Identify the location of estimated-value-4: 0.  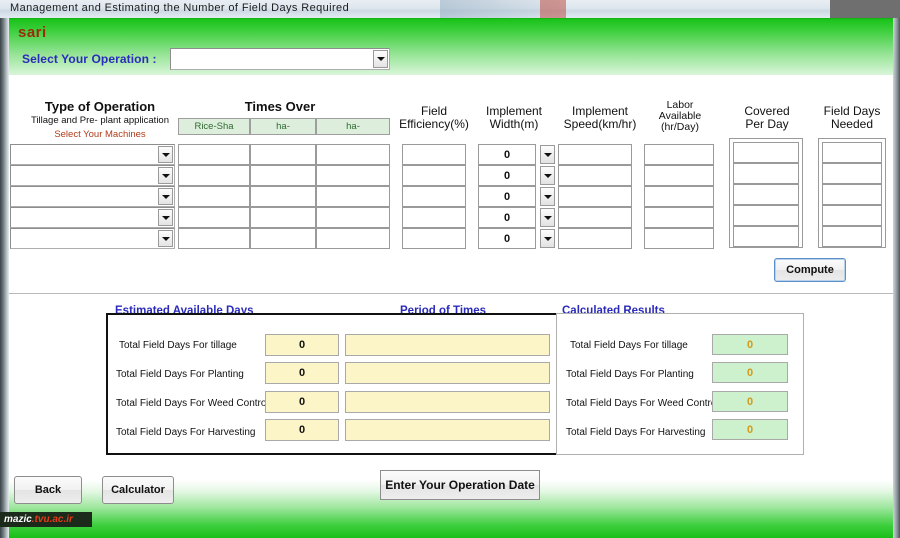
(302, 430).